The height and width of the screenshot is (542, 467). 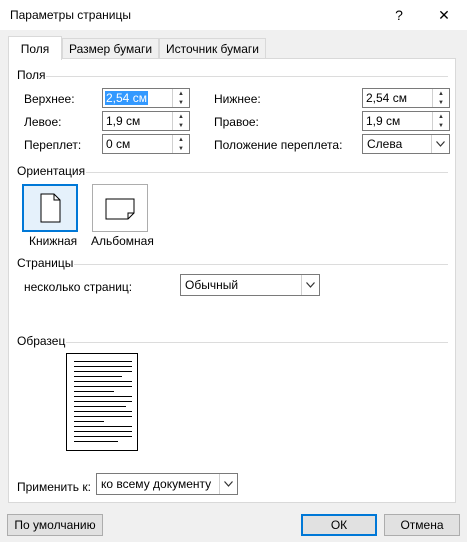 I want to click on orientation-separator, so click(x=267, y=172).